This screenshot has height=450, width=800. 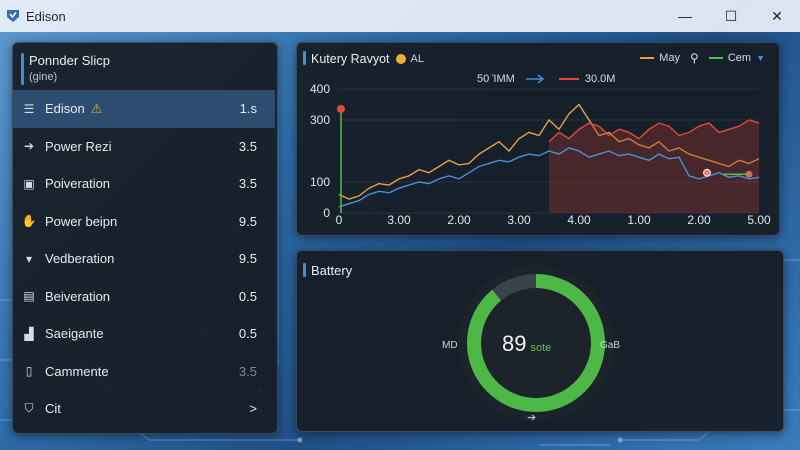 I want to click on x-tick-label: 0, so click(x=339, y=220).